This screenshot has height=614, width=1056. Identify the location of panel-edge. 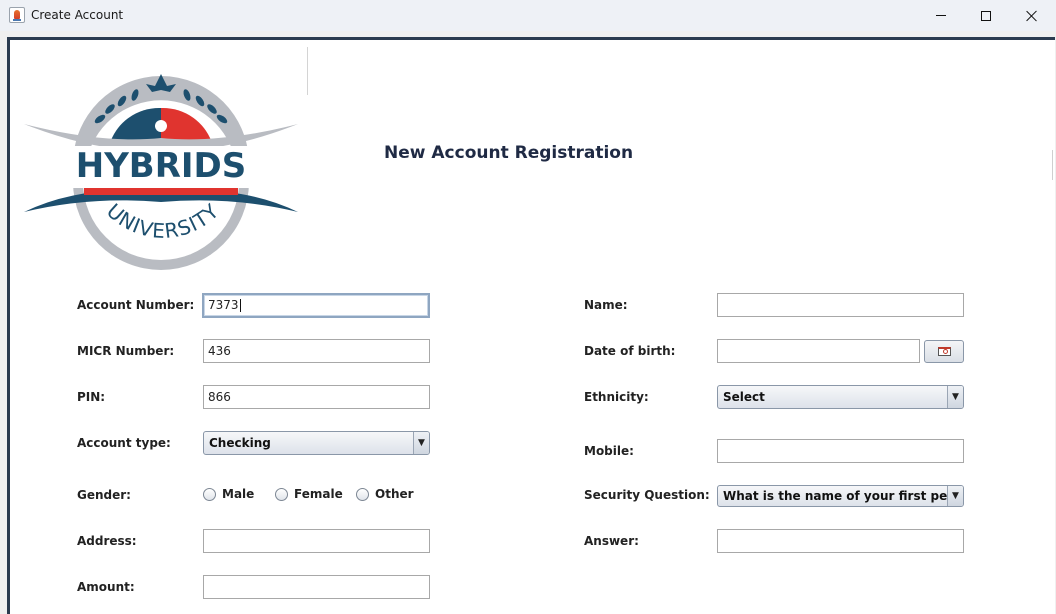
(1052, 165).